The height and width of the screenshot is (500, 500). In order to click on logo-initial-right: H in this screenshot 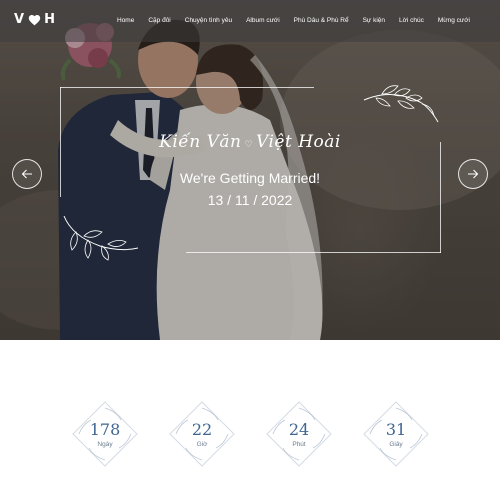, I will do `click(50, 19)`.